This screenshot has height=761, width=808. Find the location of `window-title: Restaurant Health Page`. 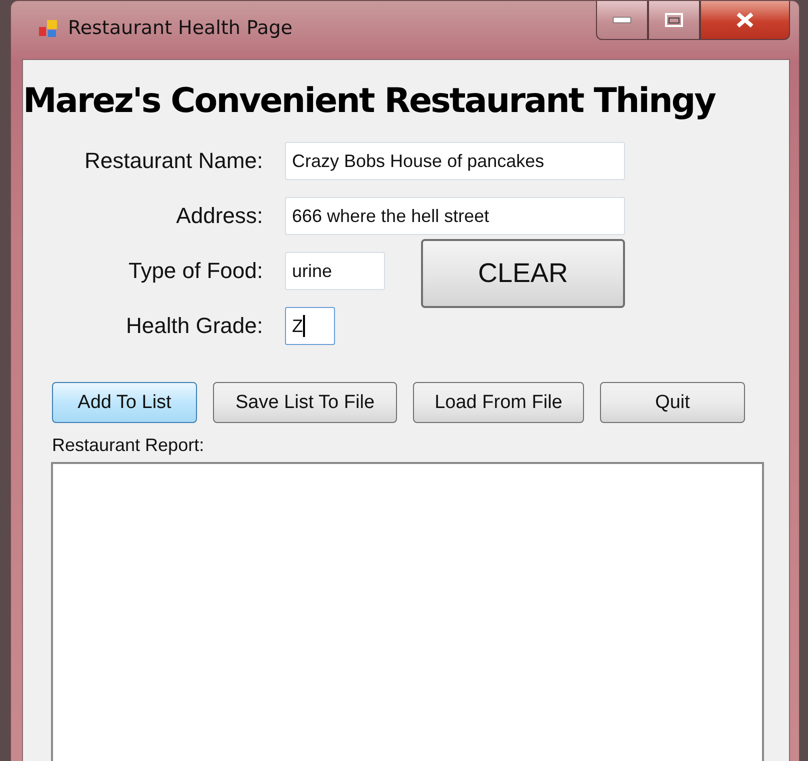

window-title: Restaurant Health Page is located at coordinates (180, 28).